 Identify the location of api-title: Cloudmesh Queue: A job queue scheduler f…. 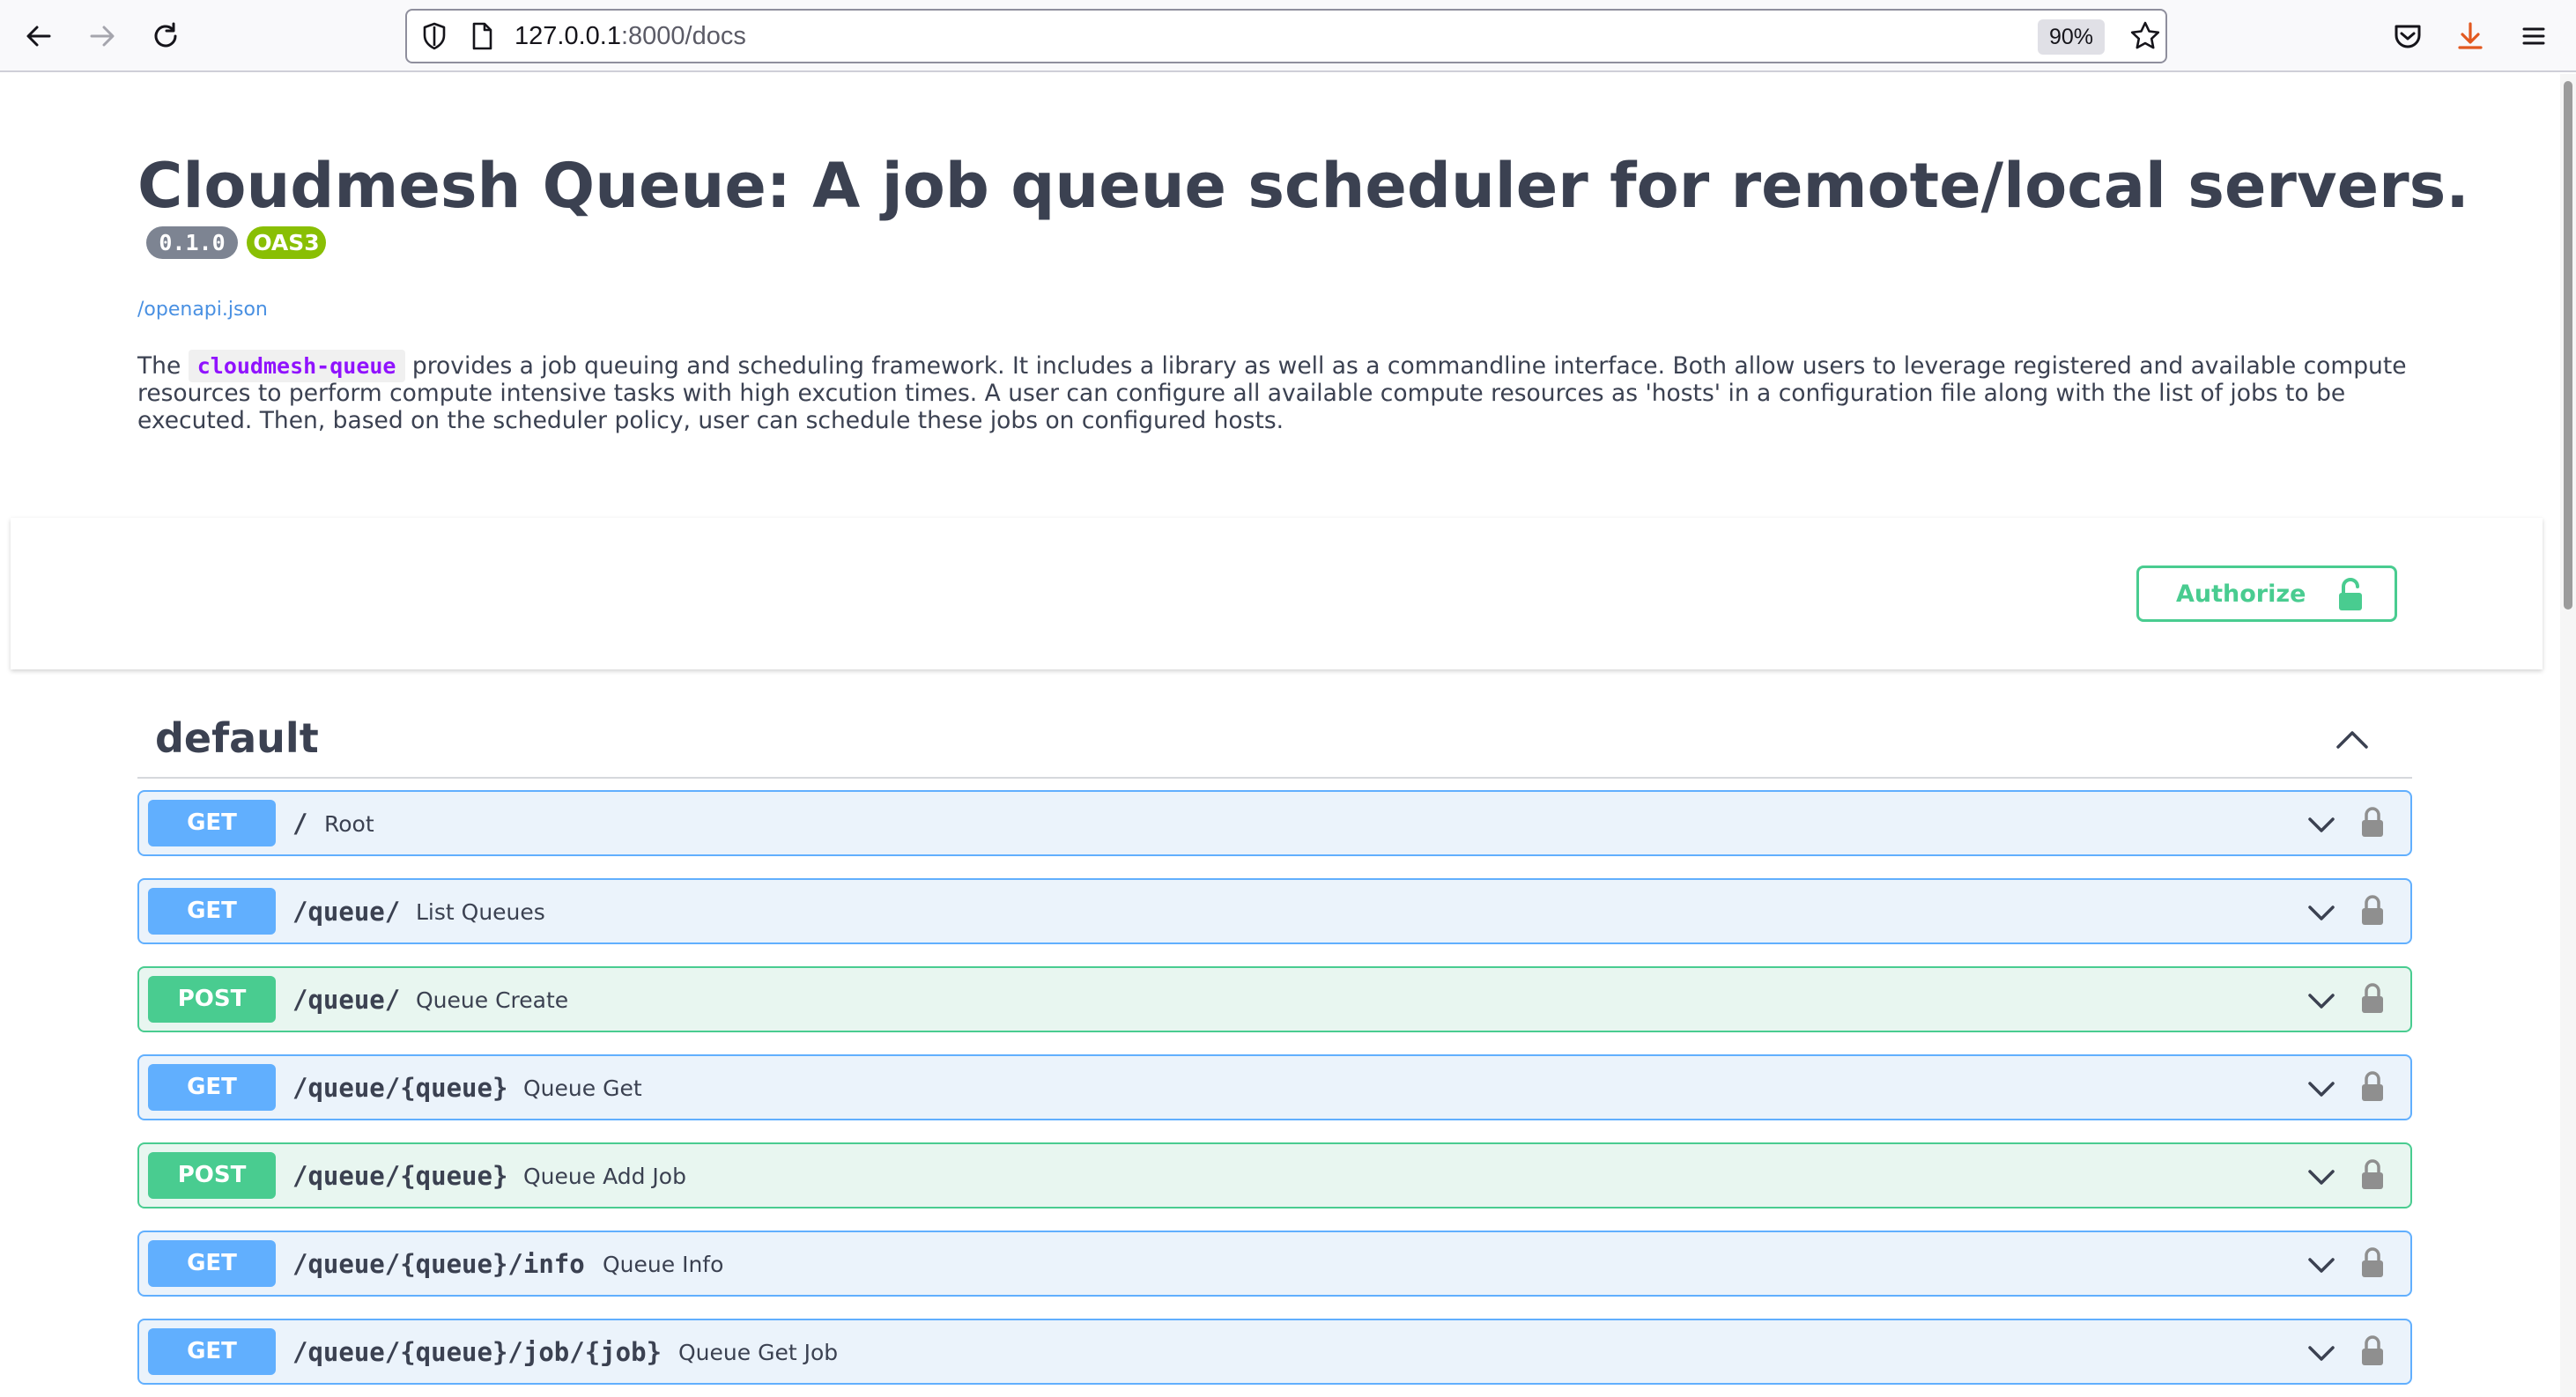
(1303, 186).